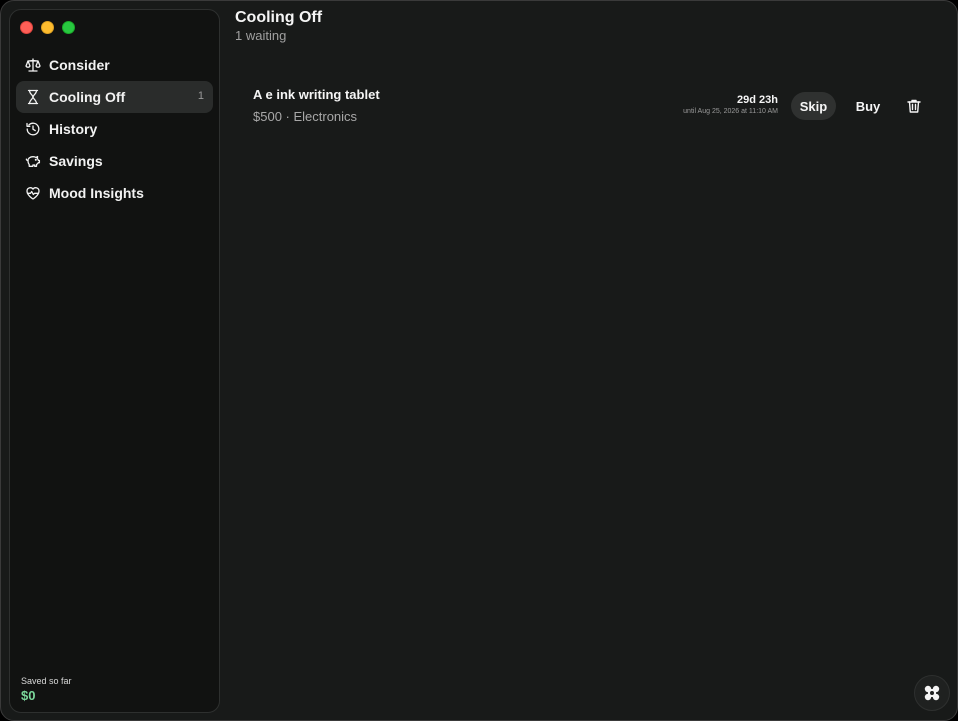  I want to click on sidebar-item-cooling-off: Cooling Off 1, so click(114, 97).